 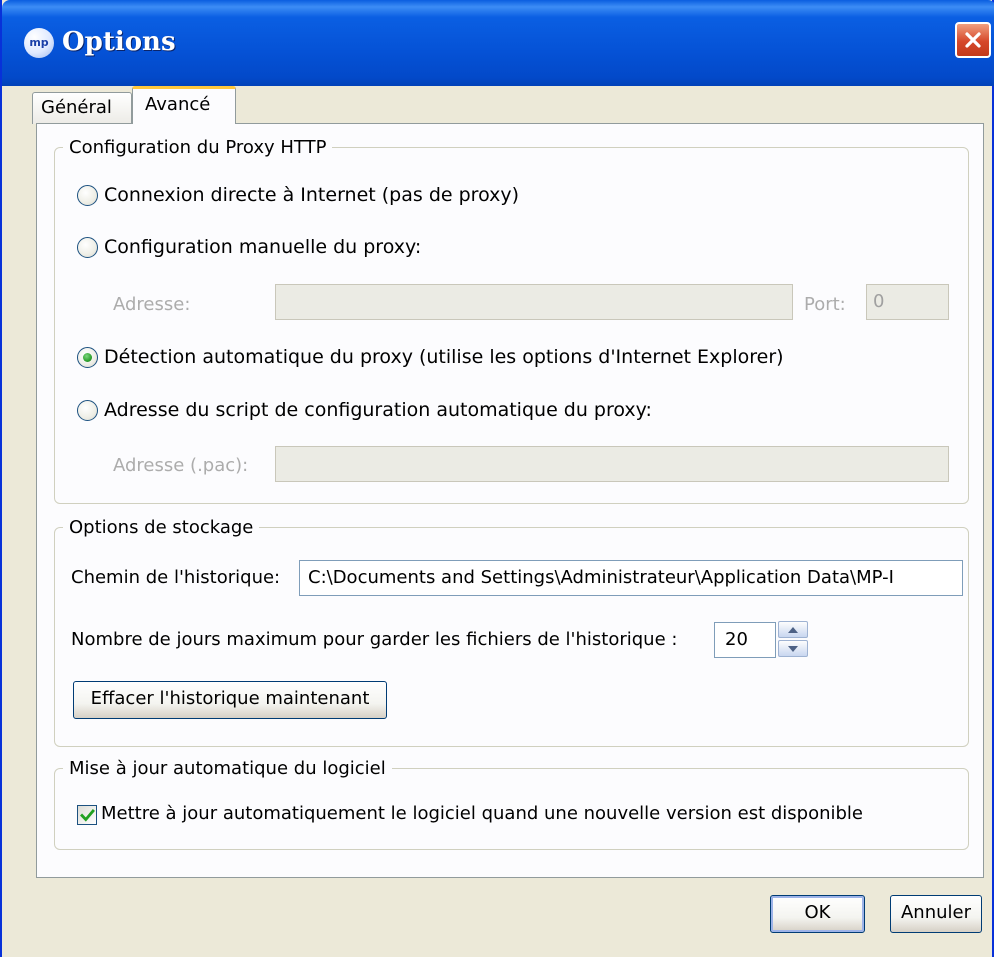 I want to click on max-days-input: 20, so click(x=745, y=640).